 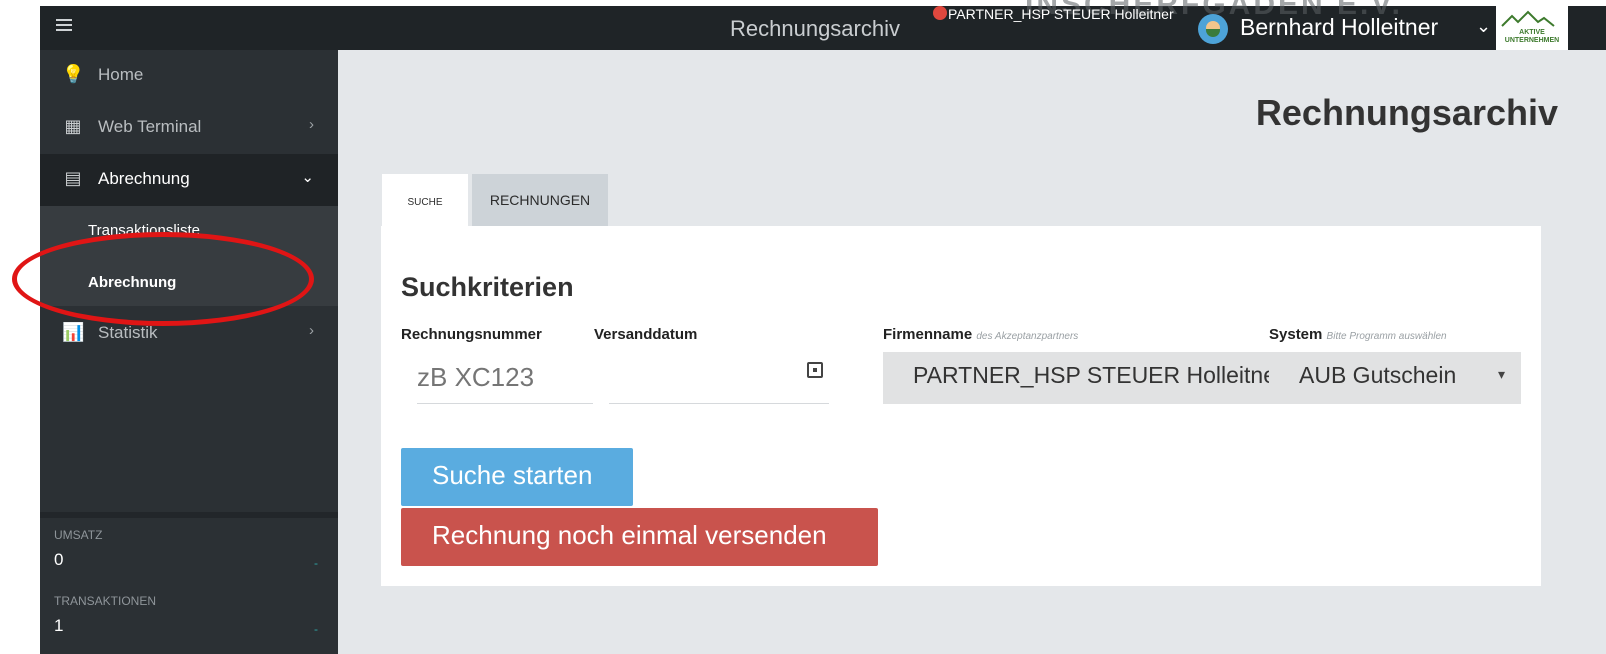 What do you see at coordinates (73, 126) in the screenshot?
I see `calendar-icon: ▦` at bounding box center [73, 126].